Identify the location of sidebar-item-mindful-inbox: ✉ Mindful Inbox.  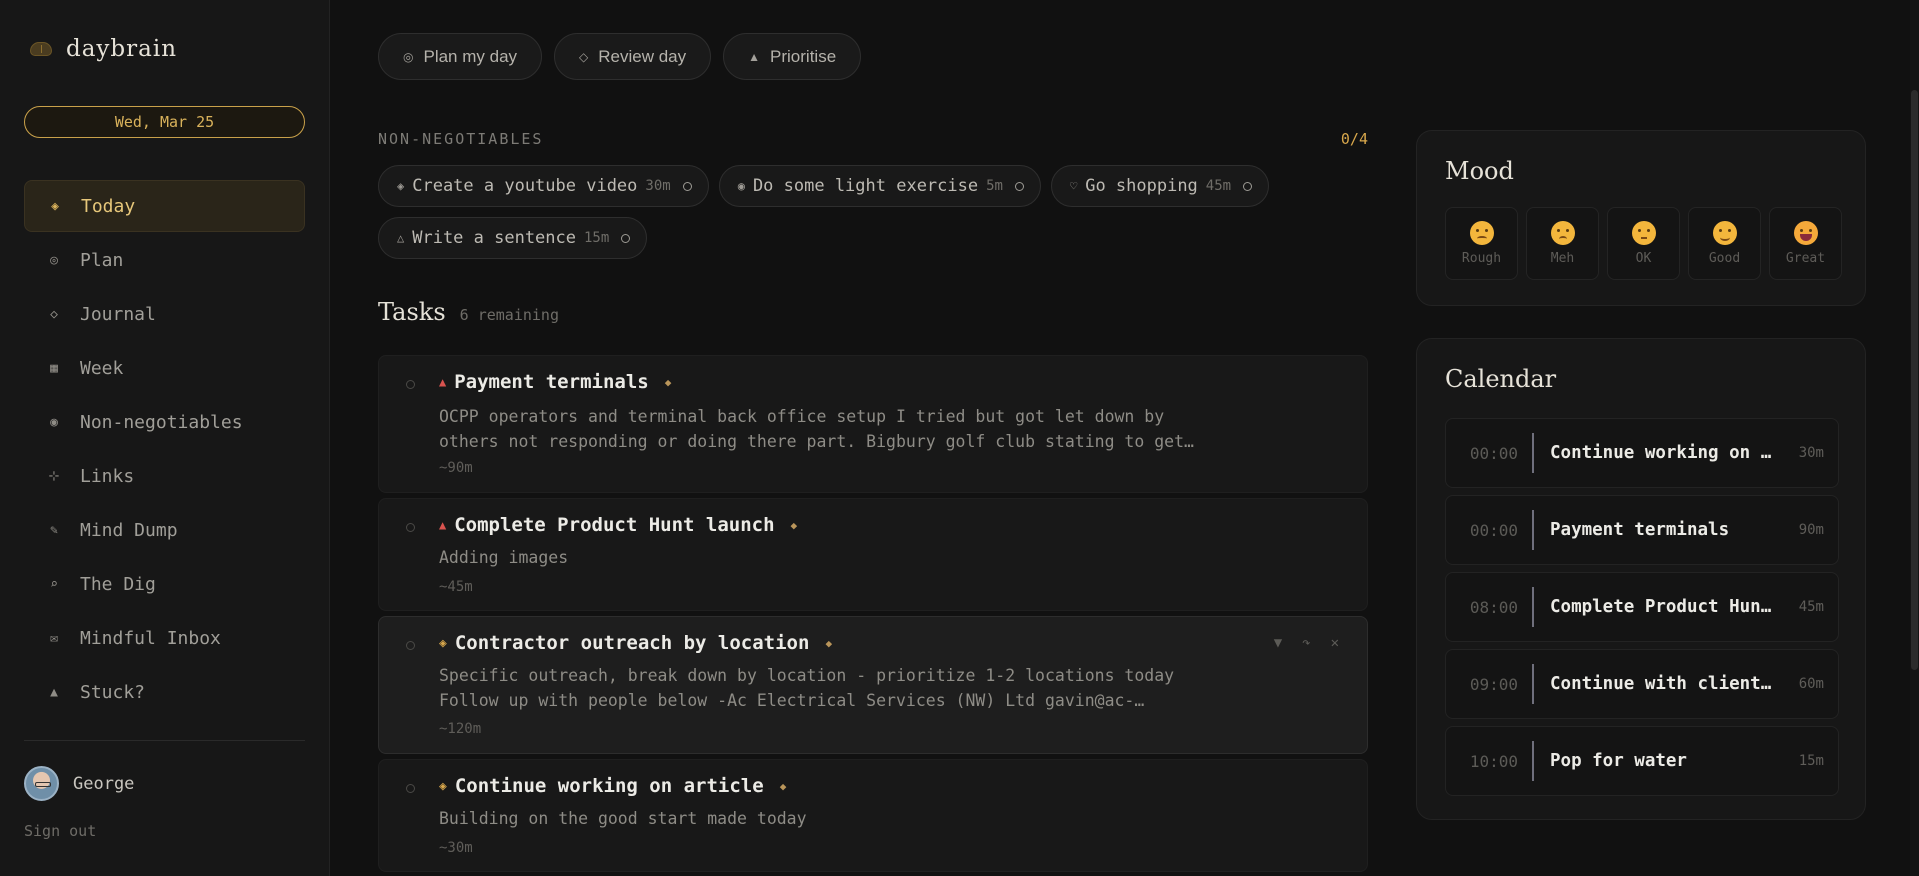
(164, 638).